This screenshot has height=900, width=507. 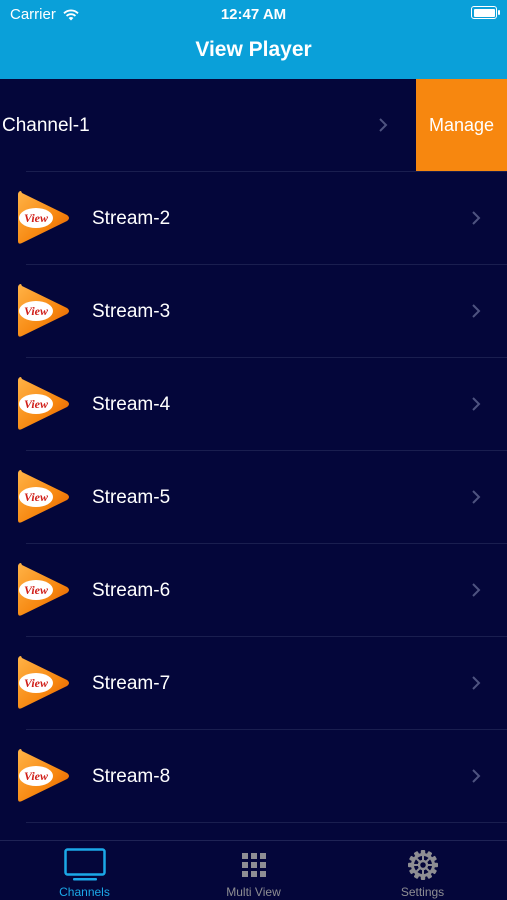 What do you see at coordinates (422, 892) in the screenshot?
I see `tab-label: Settings` at bounding box center [422, 892].